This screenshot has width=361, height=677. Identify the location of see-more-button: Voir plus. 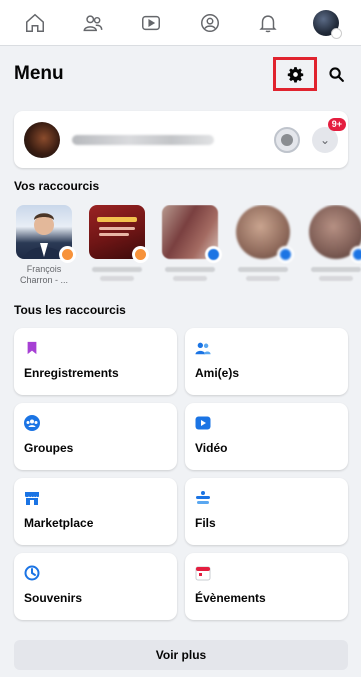
(181, 655).